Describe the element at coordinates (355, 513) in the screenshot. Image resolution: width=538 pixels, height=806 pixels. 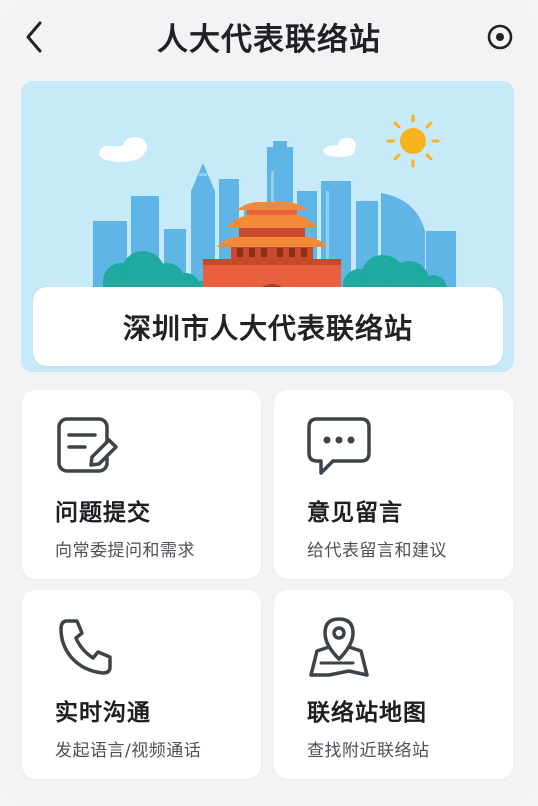
I see `card-title: 意见留言` at that location.